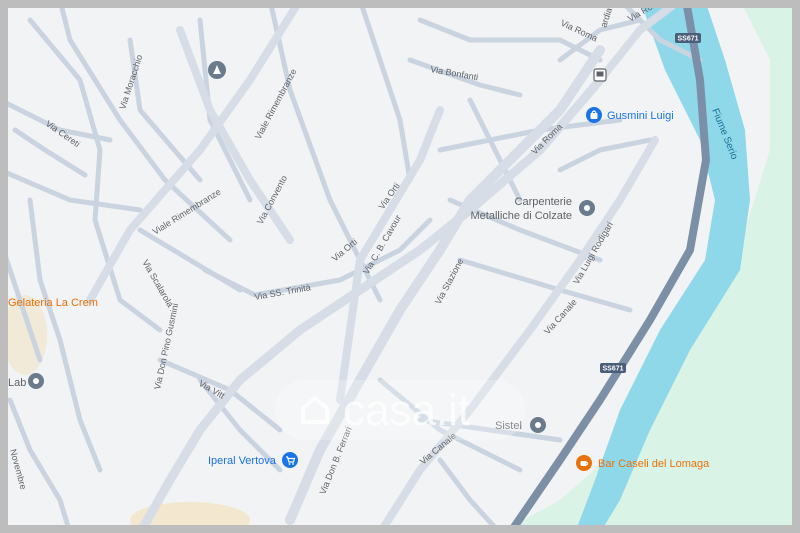 The width and height of the screenshot is (800, 533). I want to click on monument-icon, so click(217, 70).